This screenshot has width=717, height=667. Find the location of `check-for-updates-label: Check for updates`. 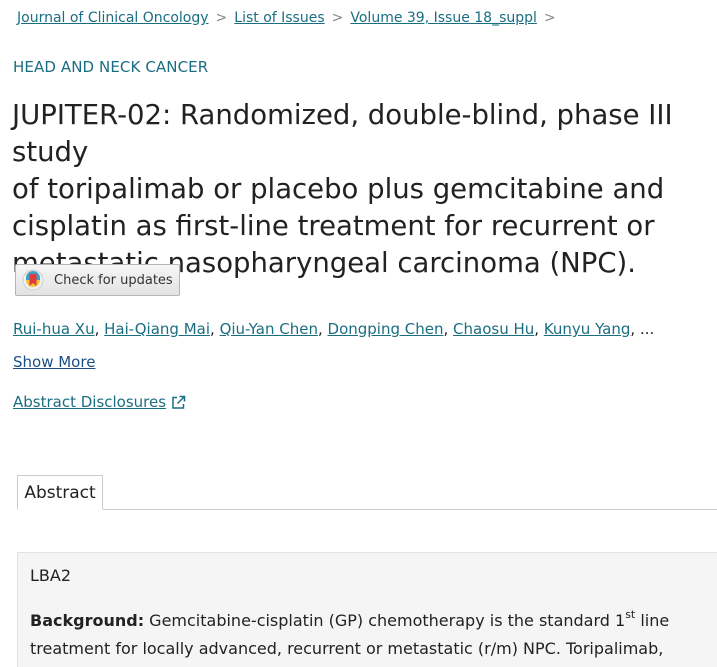

check-for-updates-label: Check for updates is located at coordinates (113, 280).